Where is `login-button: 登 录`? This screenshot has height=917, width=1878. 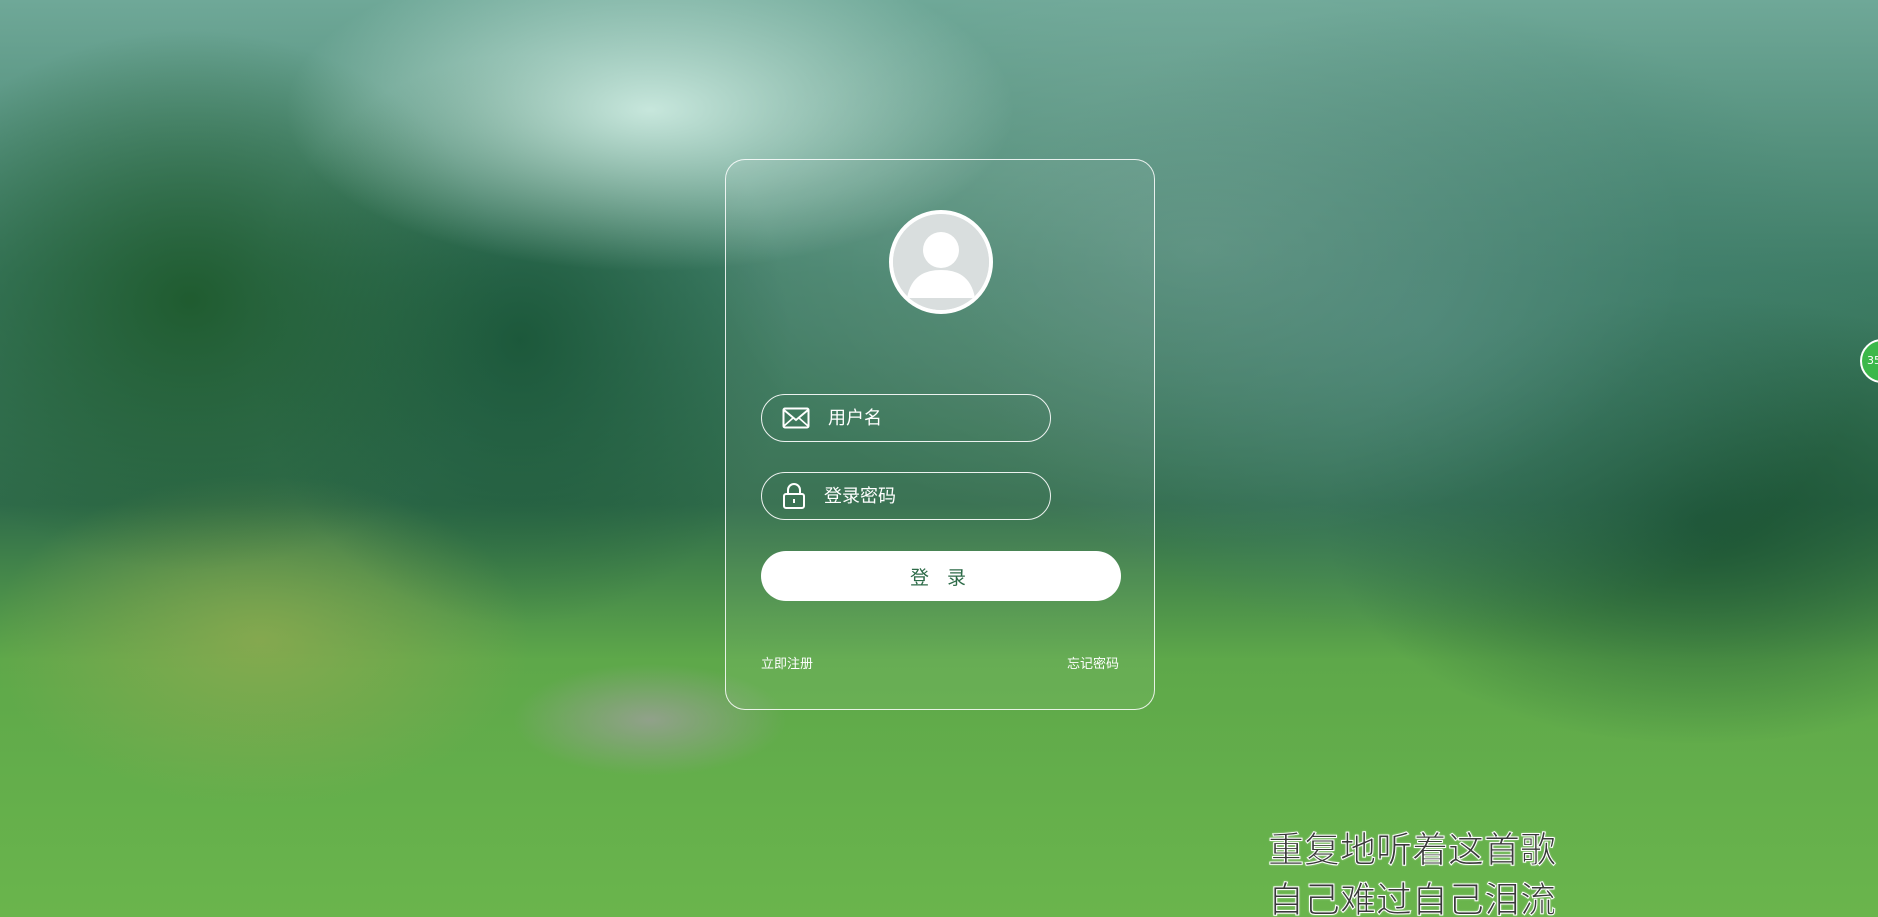
login-button: 登 录 is located at coordinates (941, 576).